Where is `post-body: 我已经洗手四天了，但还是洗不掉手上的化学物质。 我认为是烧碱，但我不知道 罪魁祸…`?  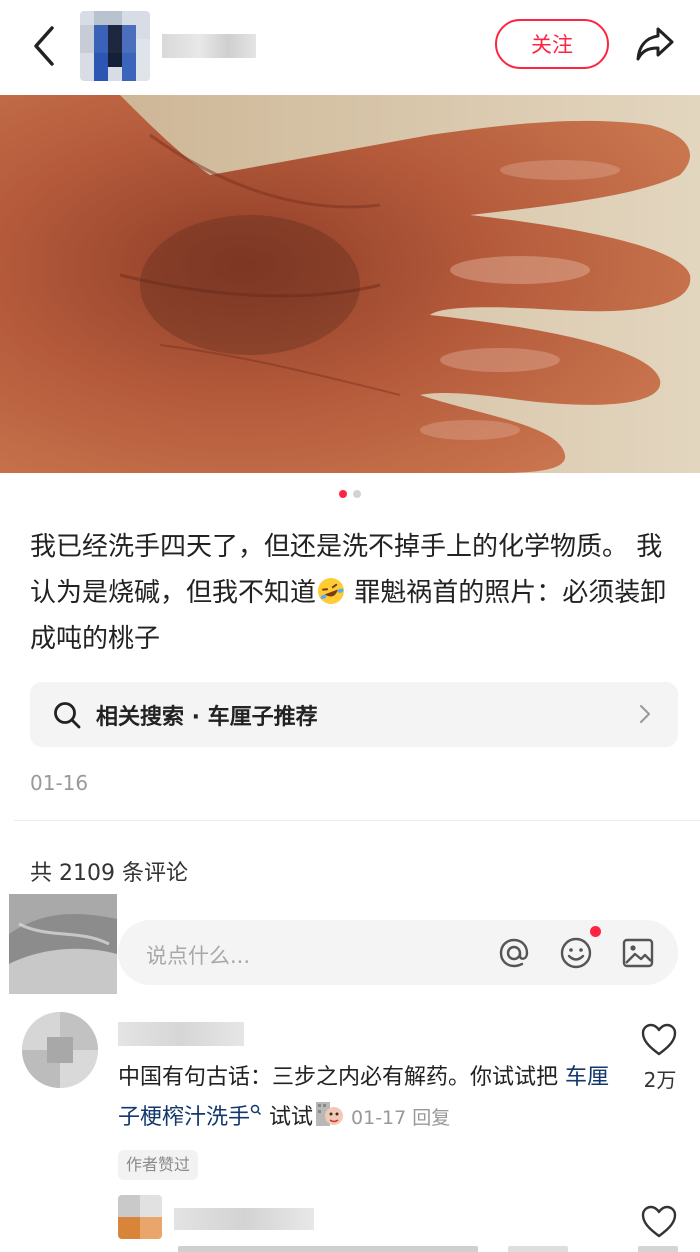
post-body: 我已经洗手四天了，但还是洗不掉手上的化学物质。 我认为是烧碱，但我不知道 罪魁祸… is located at coordinates (350, 593).